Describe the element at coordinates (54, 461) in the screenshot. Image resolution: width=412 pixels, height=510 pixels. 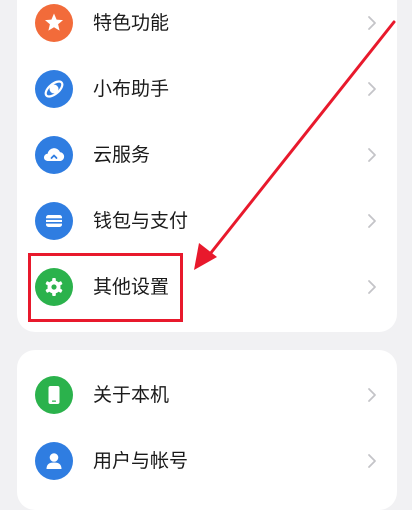
I see `user-icon` at that location.